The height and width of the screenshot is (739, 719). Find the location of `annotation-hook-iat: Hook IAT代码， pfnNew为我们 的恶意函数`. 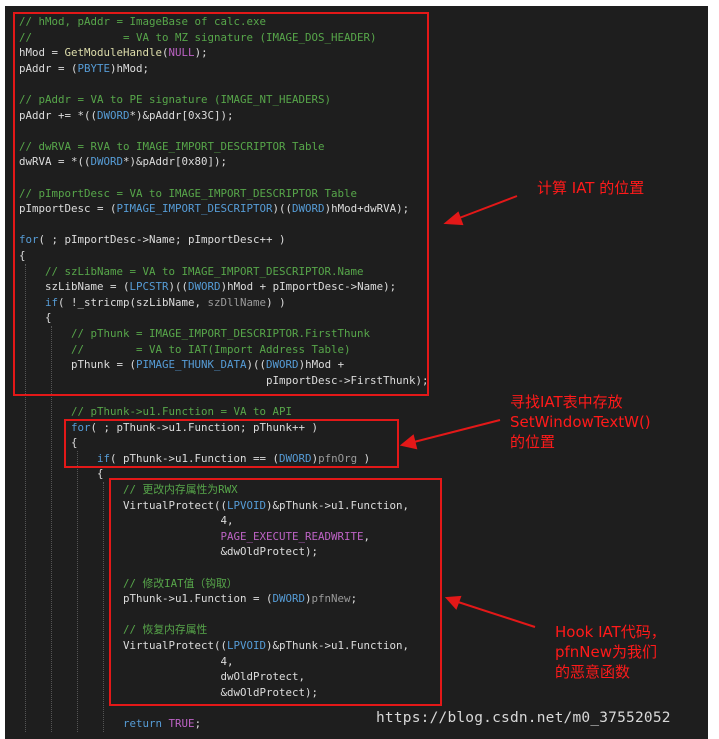

annotation-hook-iat: Hook IAT代码， pfnNew为我们 的恶意函数 is located at coordinates (610, 652).